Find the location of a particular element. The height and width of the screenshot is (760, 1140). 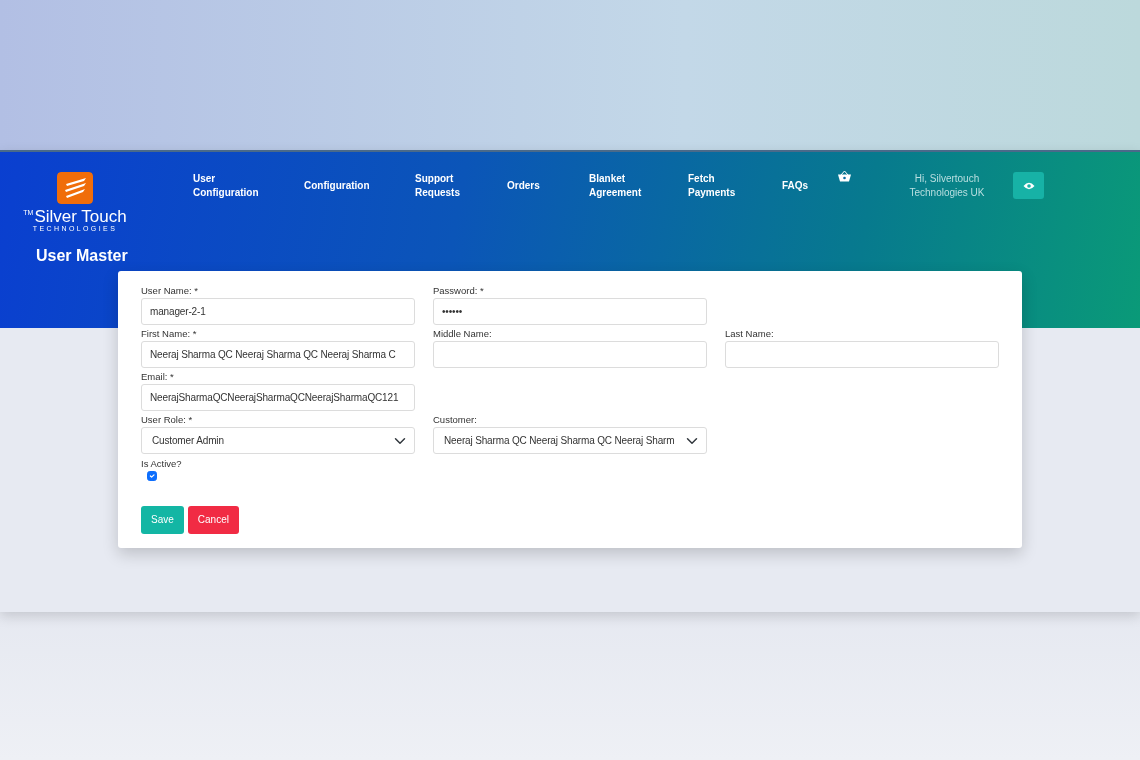

input-field: Neeraj Sharma QC Neeraj Sharma QC Neeraj Sharma C is located at coordinates (278, 354).